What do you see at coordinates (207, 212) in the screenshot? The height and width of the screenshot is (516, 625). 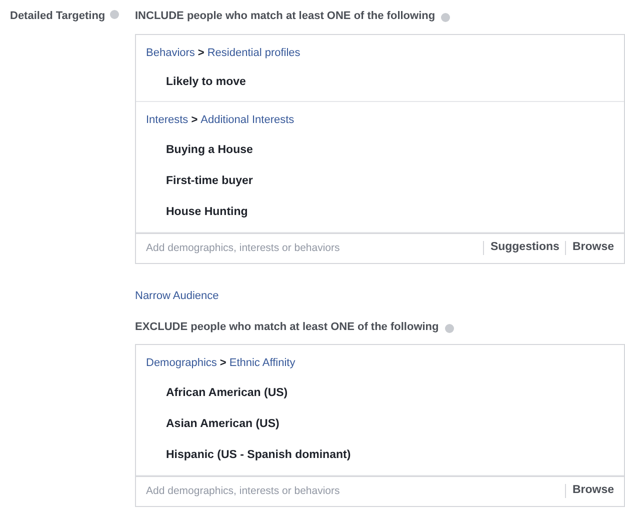 I see `targeting-item: House Hunting` at bounding box center [207, 212].